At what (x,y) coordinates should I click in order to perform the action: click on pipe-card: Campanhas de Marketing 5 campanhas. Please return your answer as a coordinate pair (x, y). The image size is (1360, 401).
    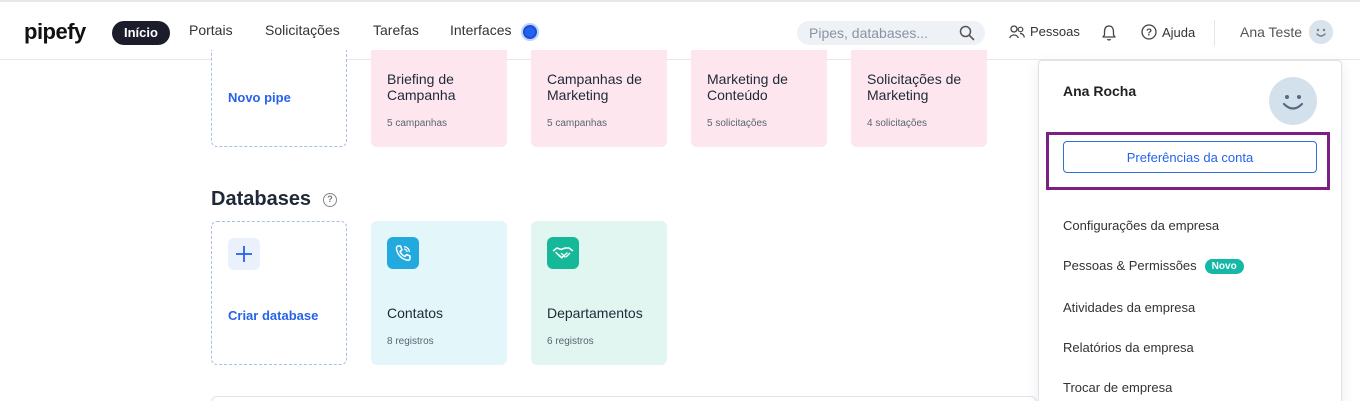
    Looking at the image, I should click on (599, 98).